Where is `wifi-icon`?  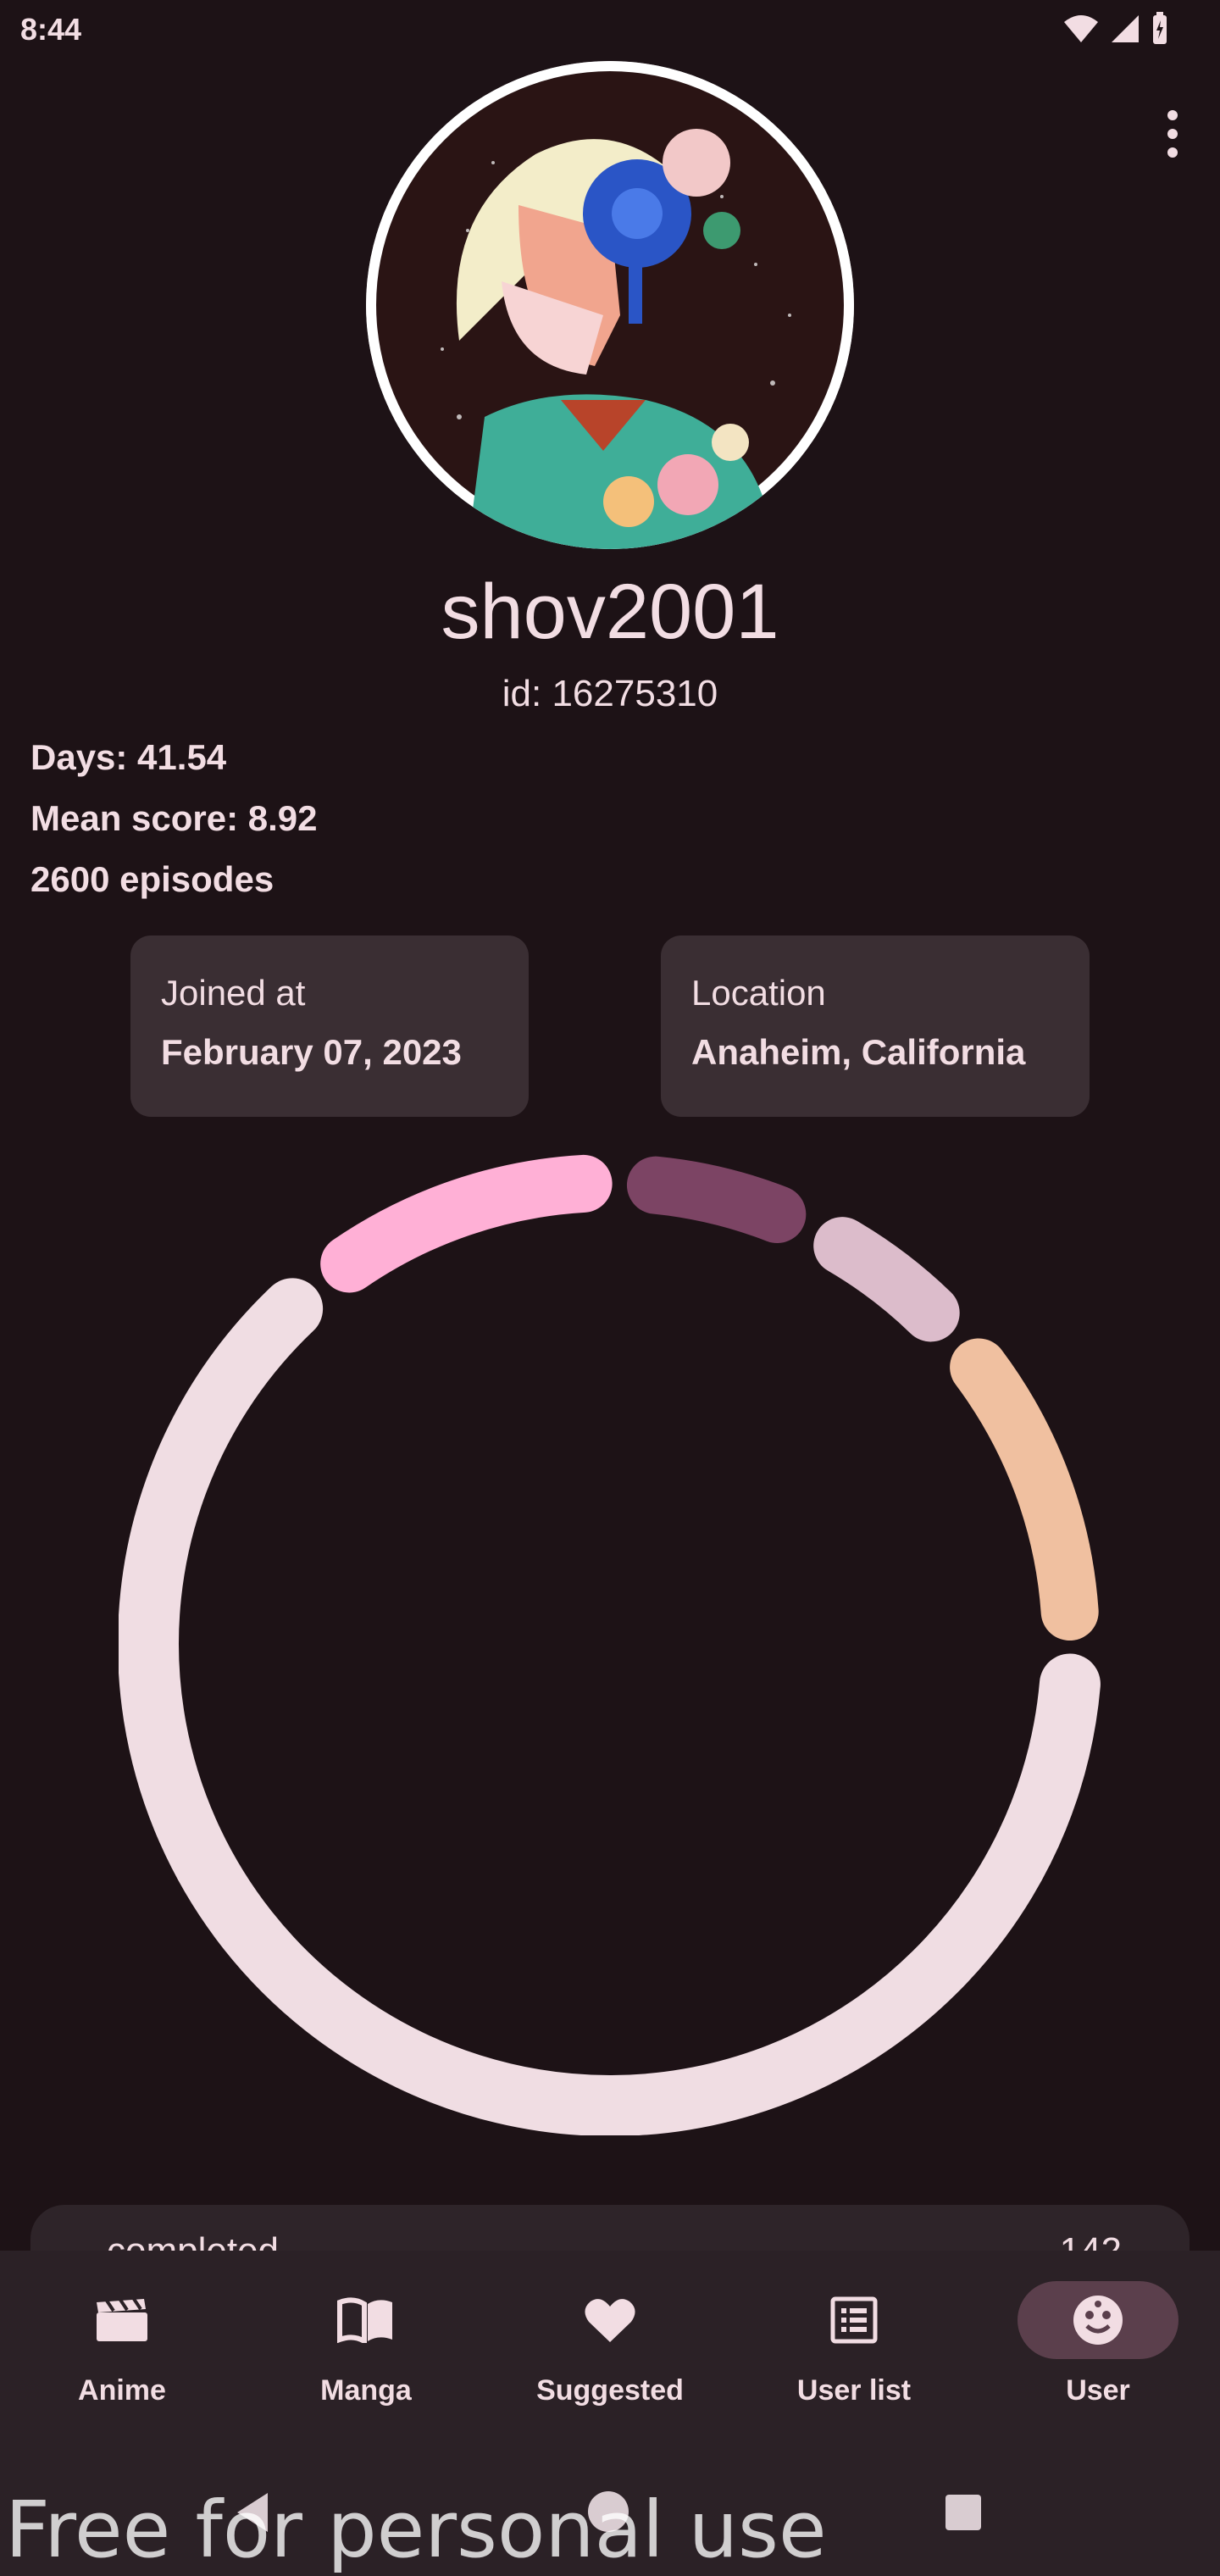 wifi-icon is located at coordinates (1081, 28).